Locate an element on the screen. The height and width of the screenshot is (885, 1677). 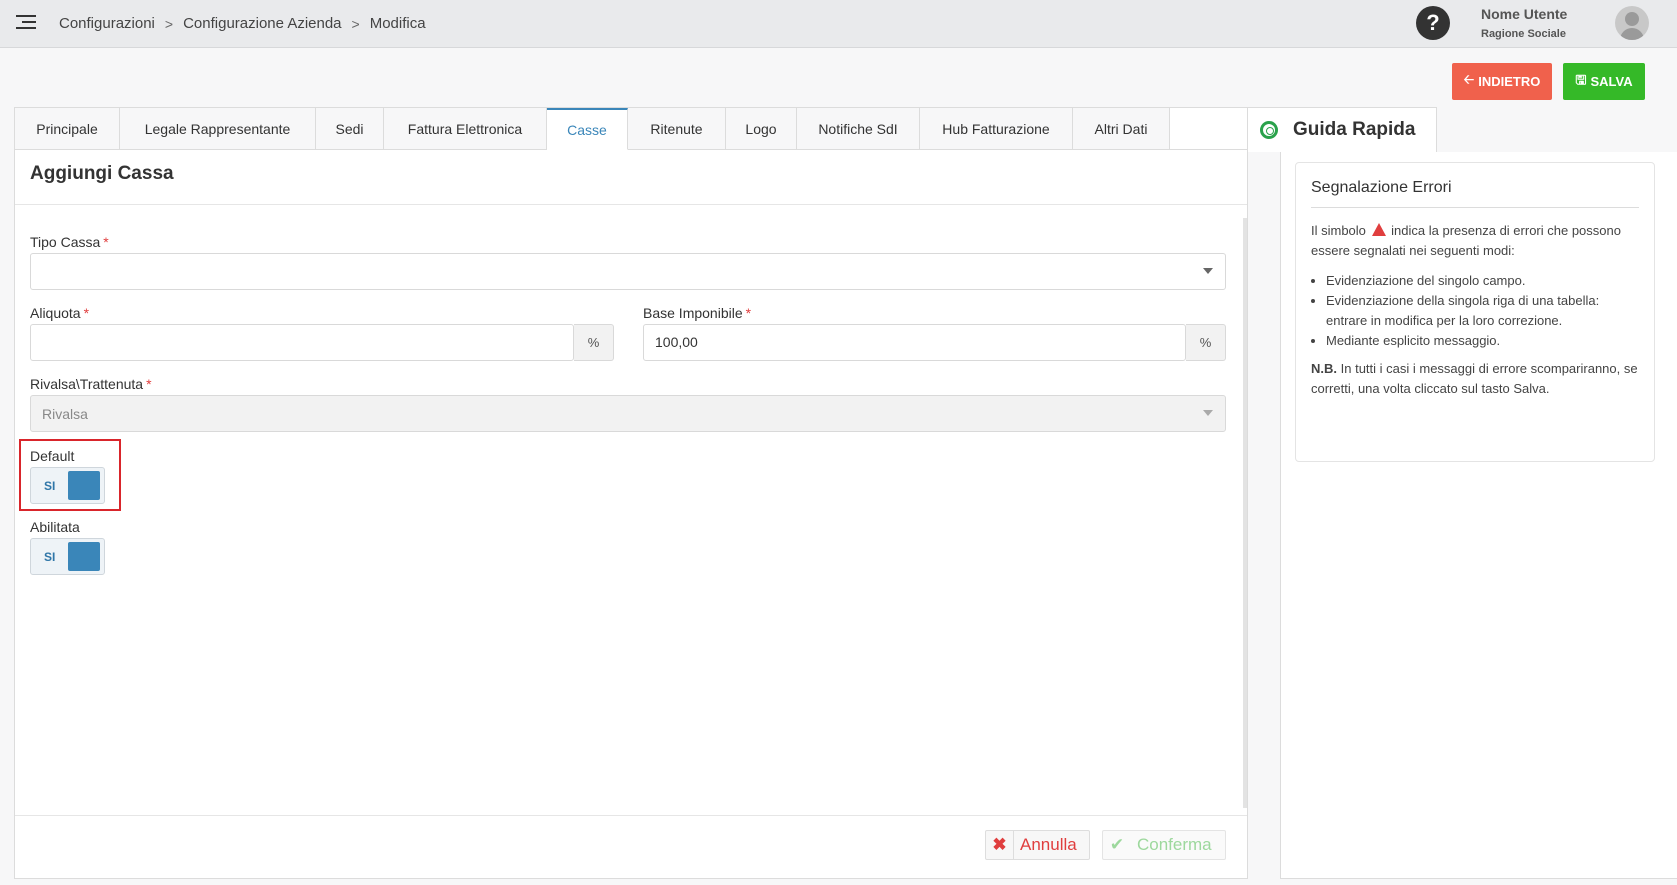
tab-altri-dati: Altri Dati is located at coordinates (1121, 129).